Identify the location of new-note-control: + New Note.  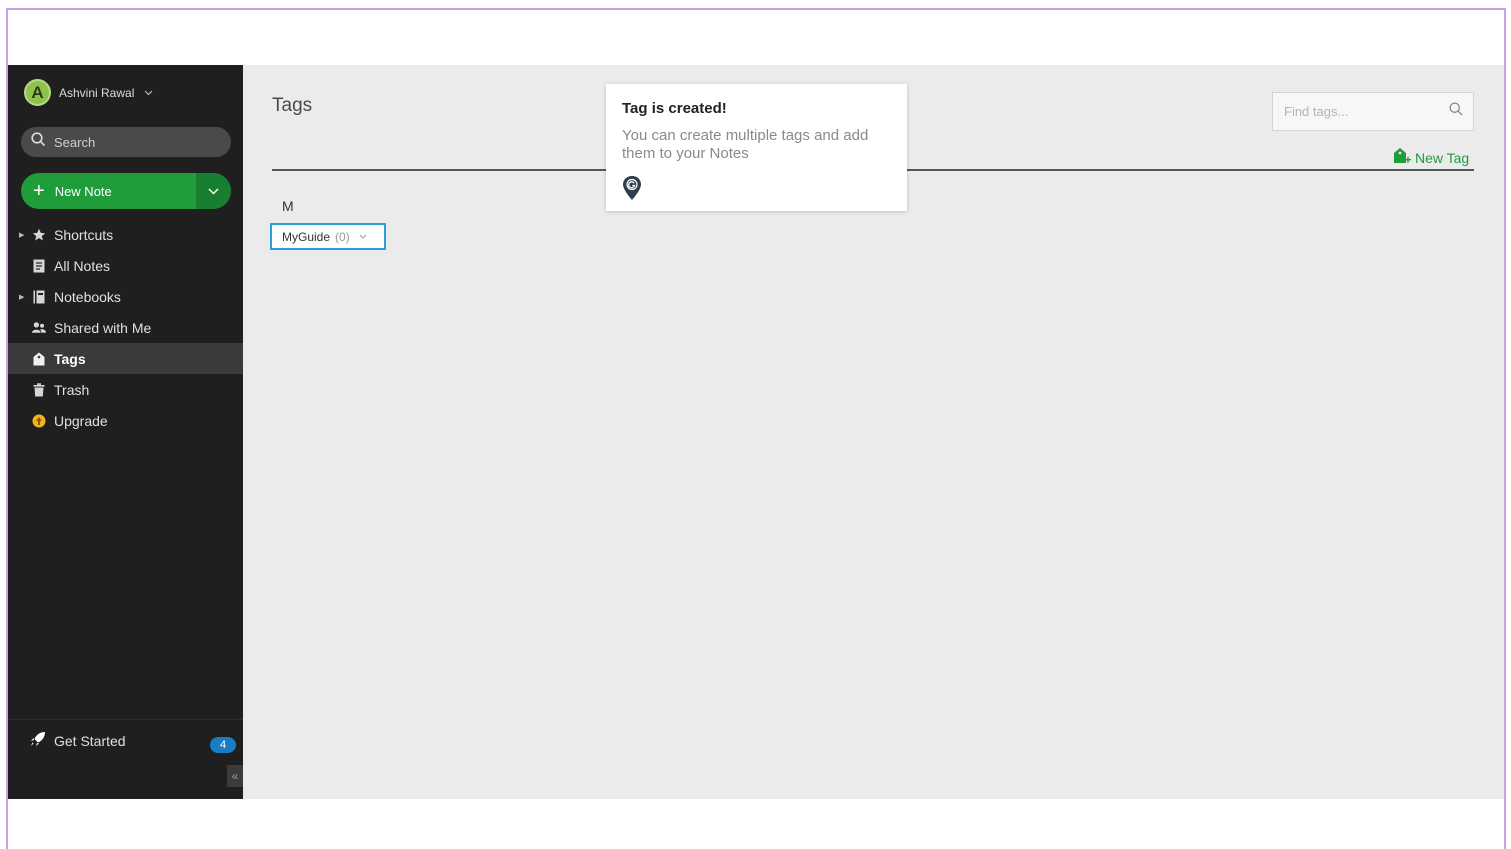
(126, 191).